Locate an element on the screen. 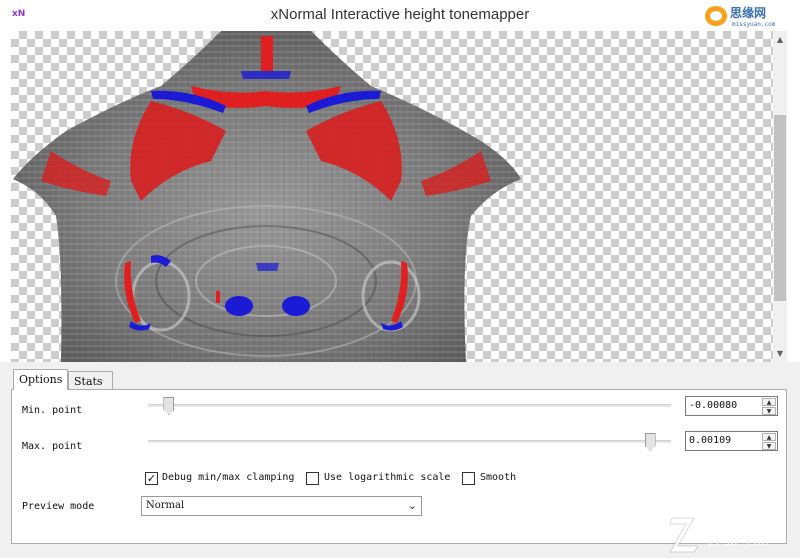  log-scale-label: Use logarithmic scale is located at coordinates (387, 477).